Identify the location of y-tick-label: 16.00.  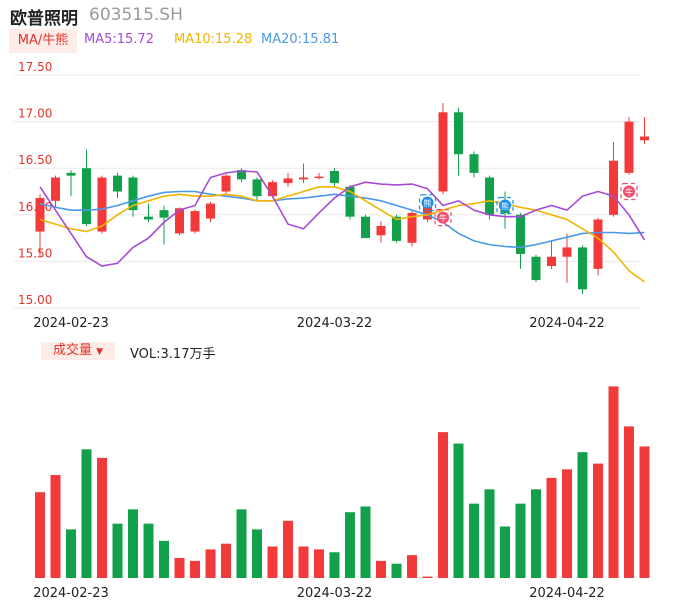
(35, 207).